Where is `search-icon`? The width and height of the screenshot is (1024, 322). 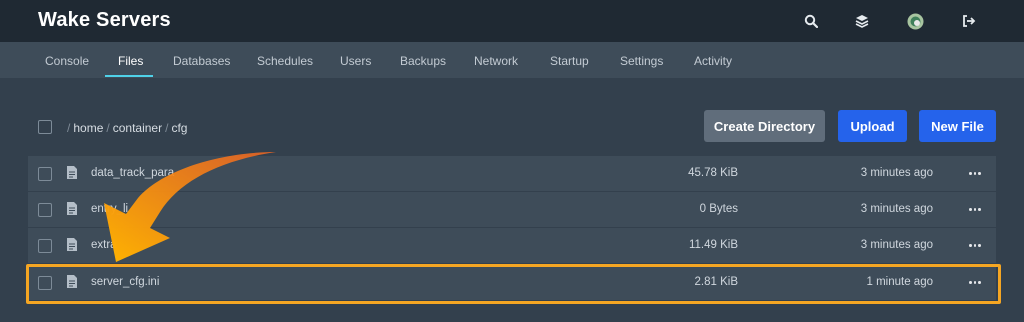 search-icon is located at coordinates (811, 21).